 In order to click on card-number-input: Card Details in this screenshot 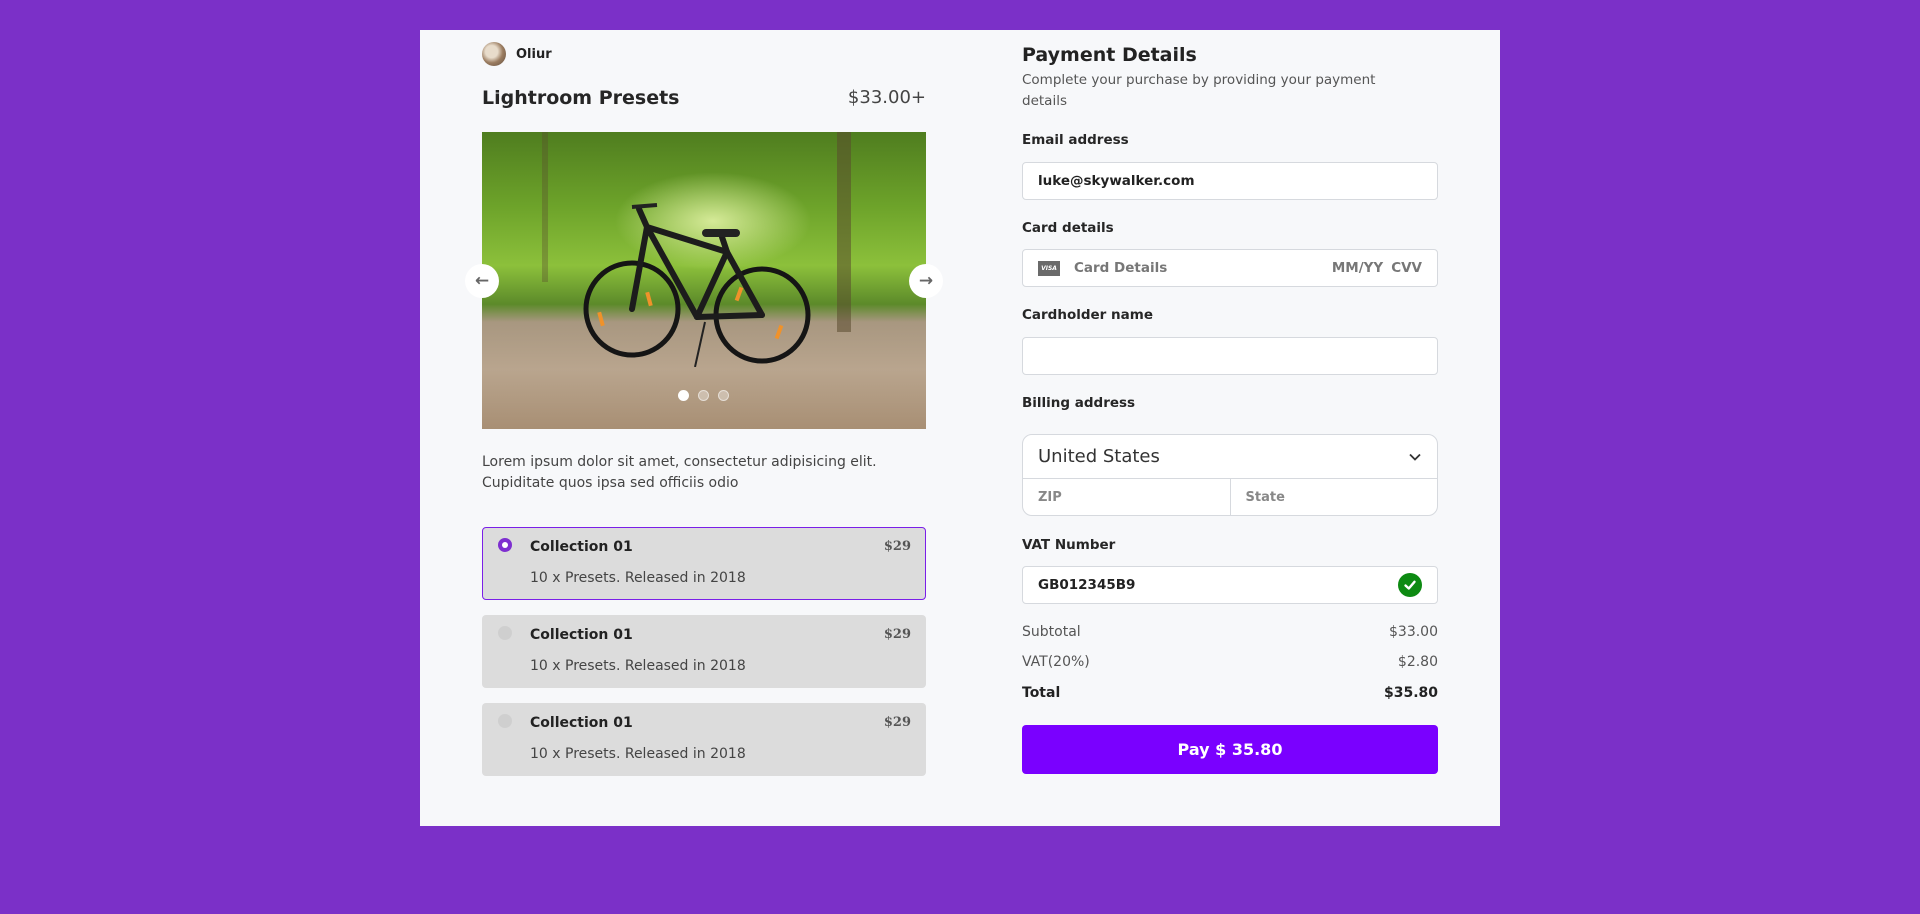, I will do `click(1203, 268)`.